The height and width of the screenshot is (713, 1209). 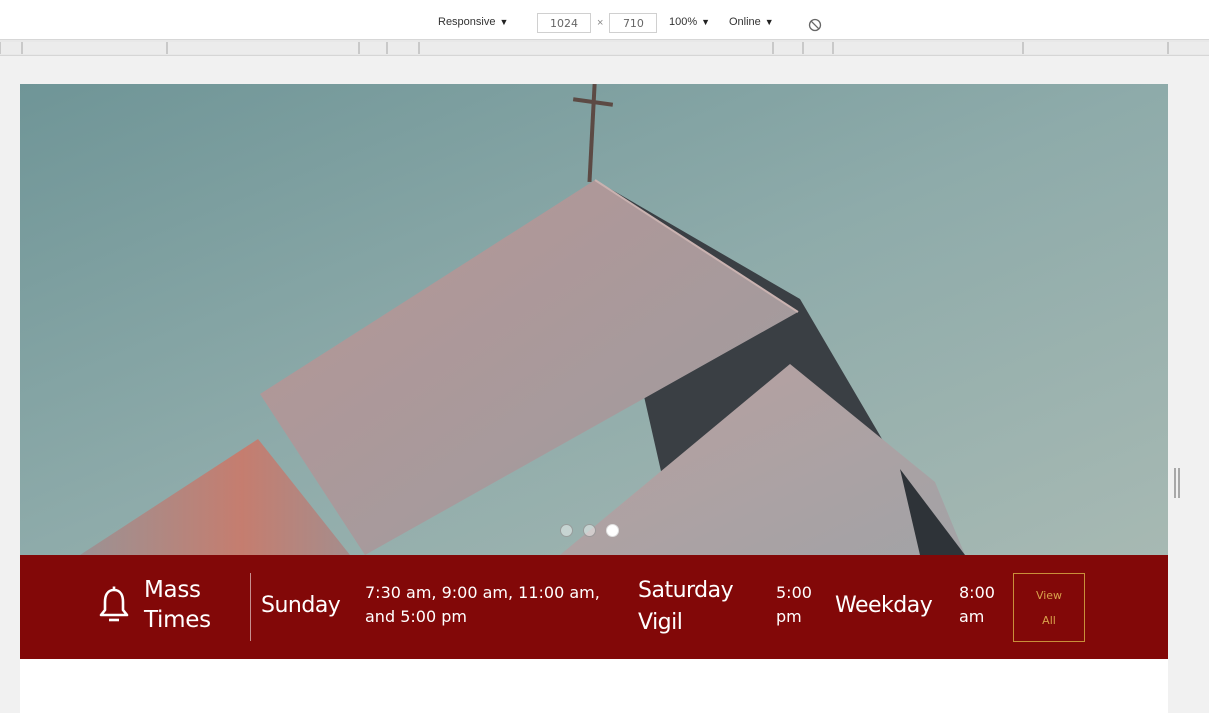 I want to click on no-throttling-icon, so click(x=815, y=25).